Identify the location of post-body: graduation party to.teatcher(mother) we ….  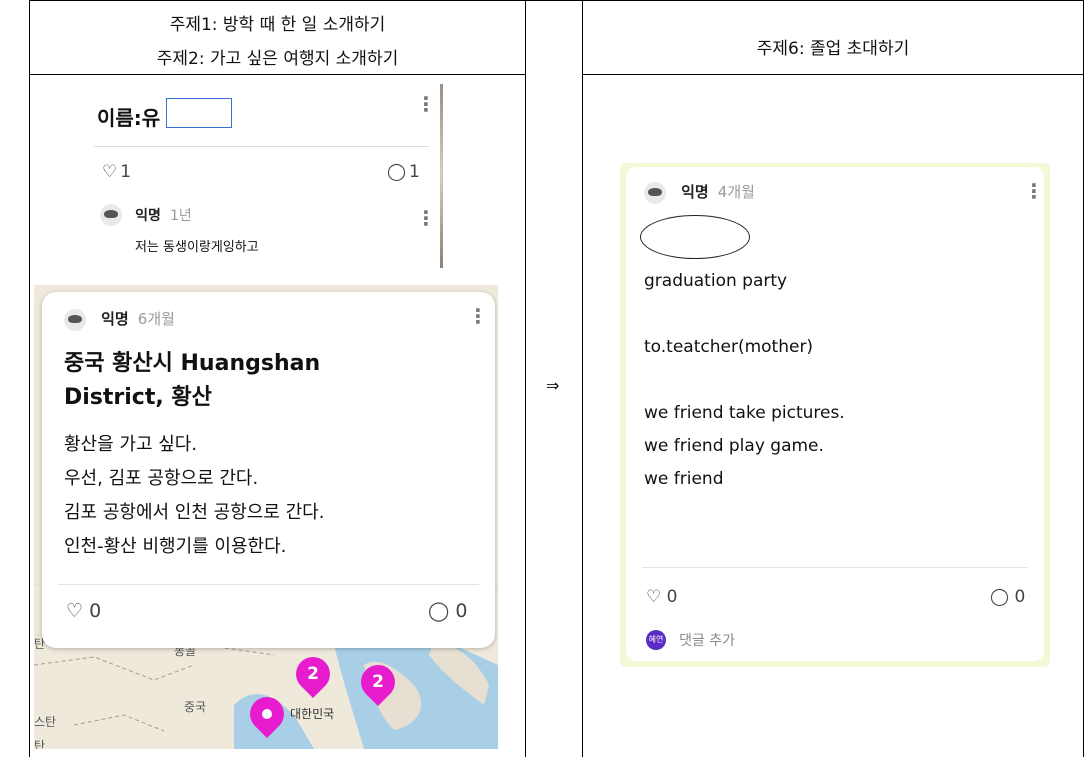
(839, 380).